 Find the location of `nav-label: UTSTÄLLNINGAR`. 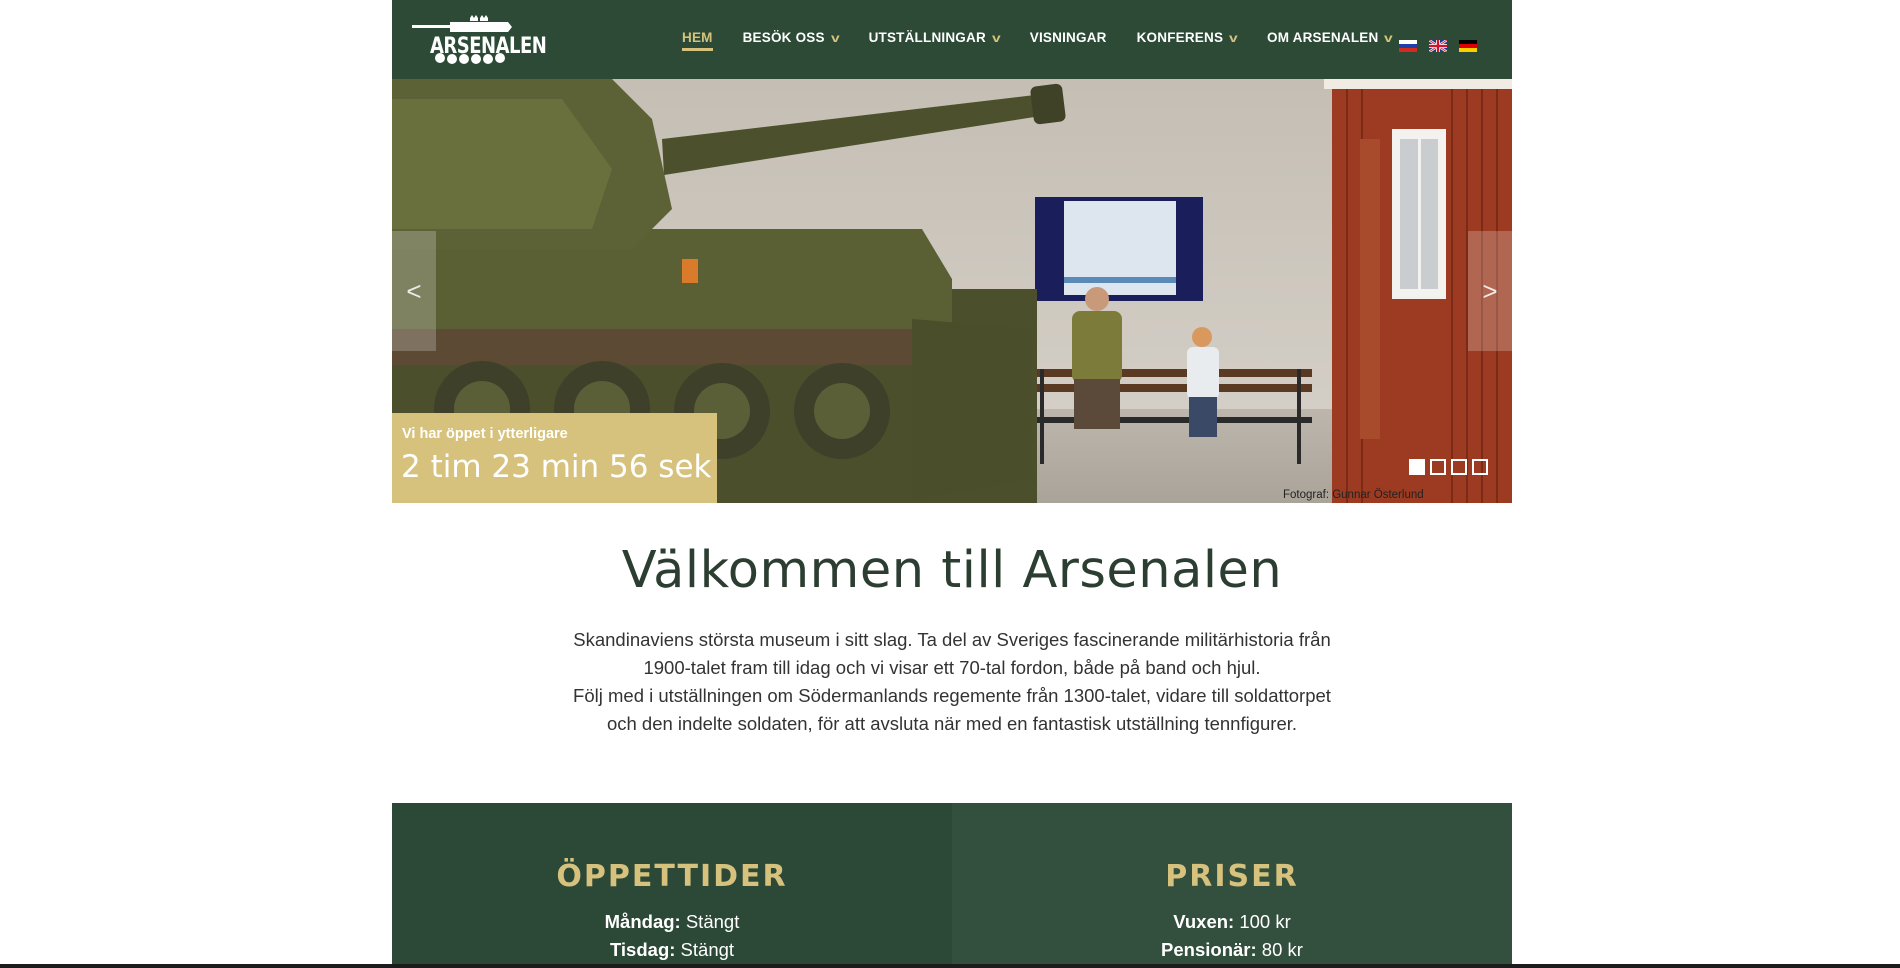

nav-label: UTSTÄLLNINGAR is located at coordinates (927, 37).